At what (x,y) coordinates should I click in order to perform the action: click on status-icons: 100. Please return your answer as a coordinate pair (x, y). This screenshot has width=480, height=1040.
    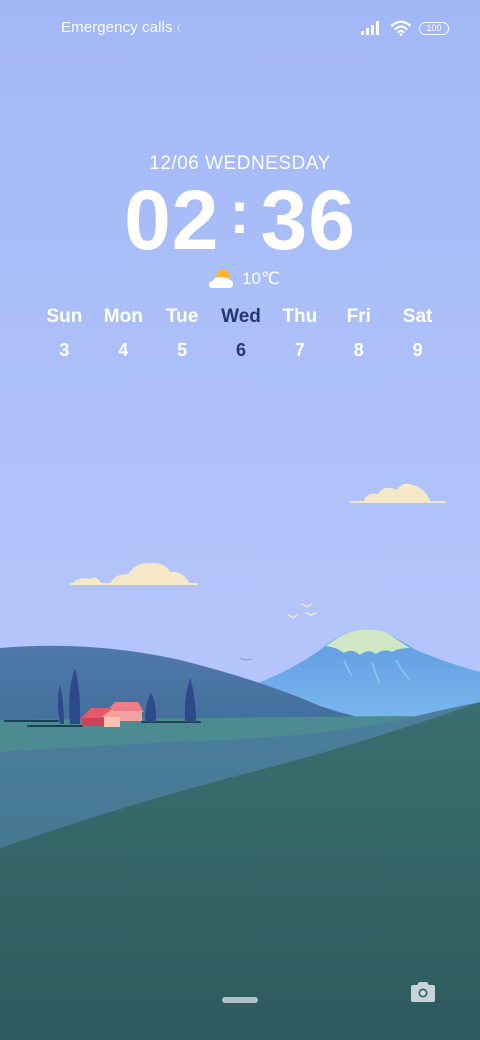
    Looking at the image, I should click on (405, 28).